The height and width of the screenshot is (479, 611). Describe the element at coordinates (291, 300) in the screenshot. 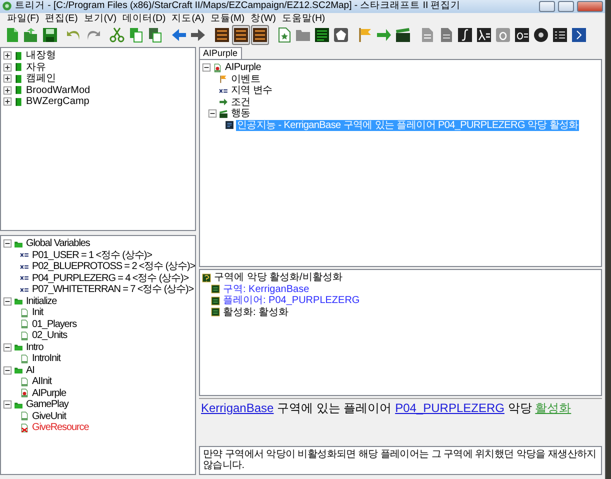

I see `tree-item: 플레이어: P04_PURPLEZERG` at that location.